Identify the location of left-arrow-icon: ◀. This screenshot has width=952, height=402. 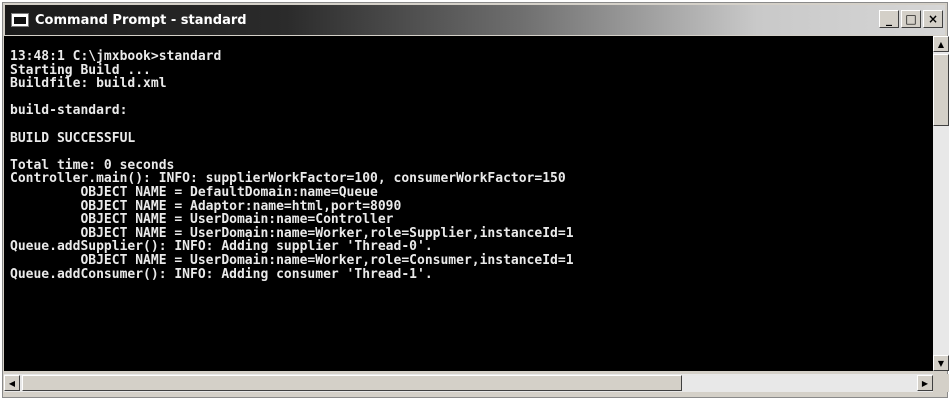
(12, 383).